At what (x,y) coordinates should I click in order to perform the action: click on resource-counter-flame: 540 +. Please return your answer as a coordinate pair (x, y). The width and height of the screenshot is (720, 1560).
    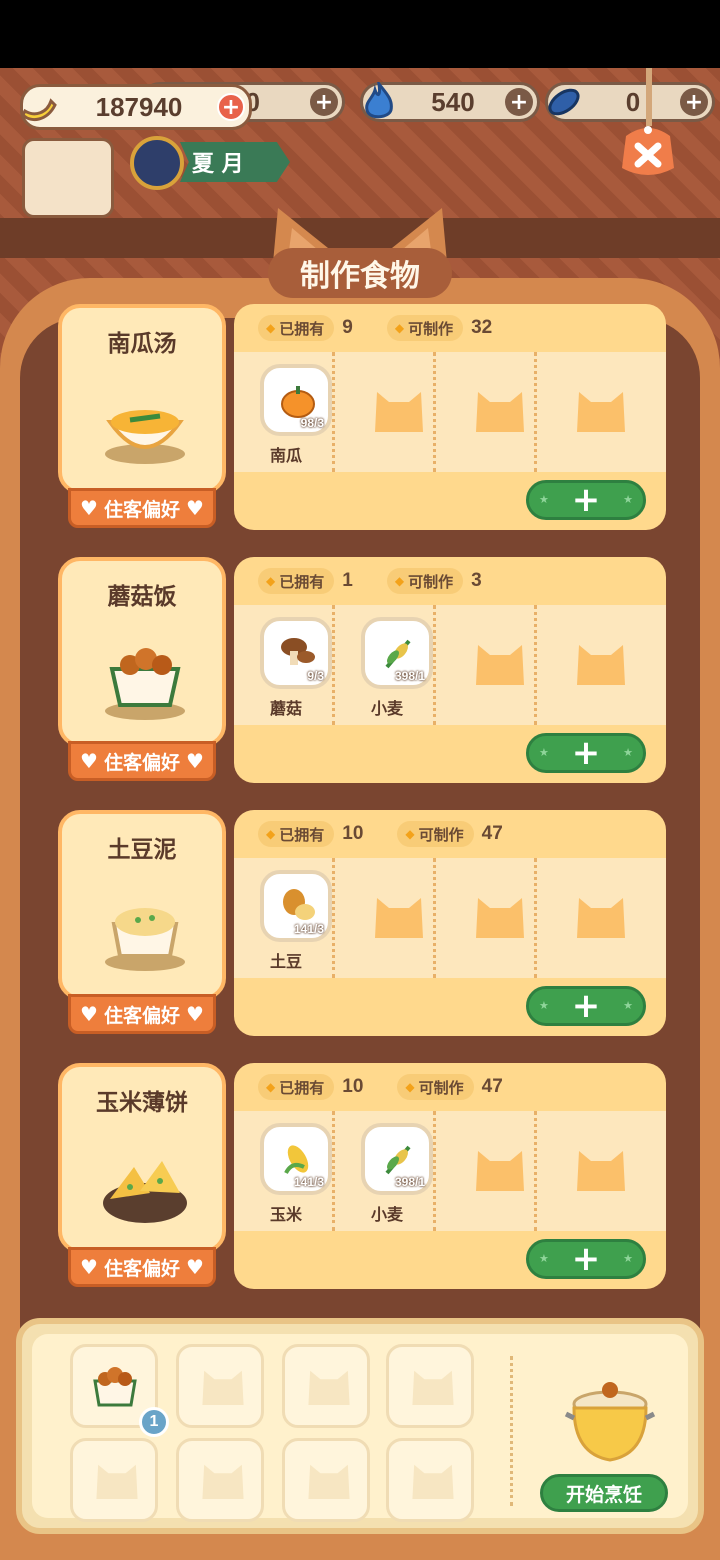
    Looking at the image, I should click on (450, 102).